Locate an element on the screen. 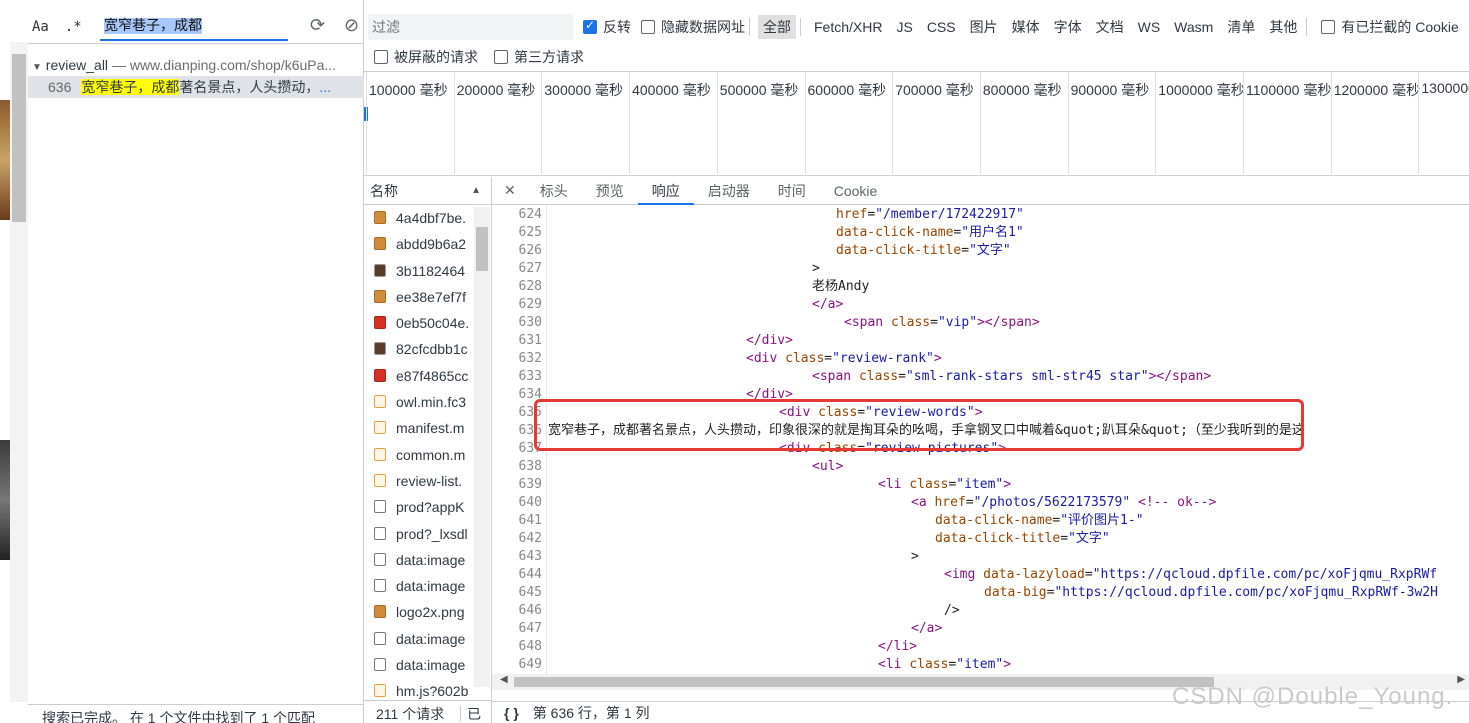  filter-input is located at coordinates (470, 27).